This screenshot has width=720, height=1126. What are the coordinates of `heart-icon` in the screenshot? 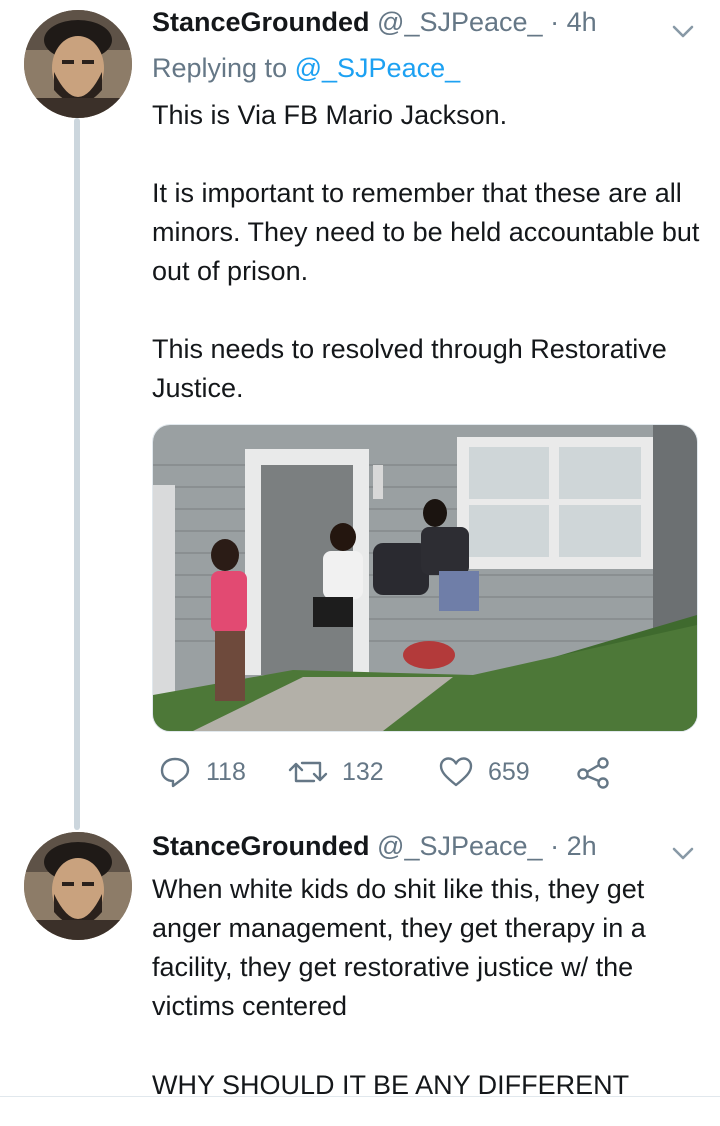 It's located at (456, 772).